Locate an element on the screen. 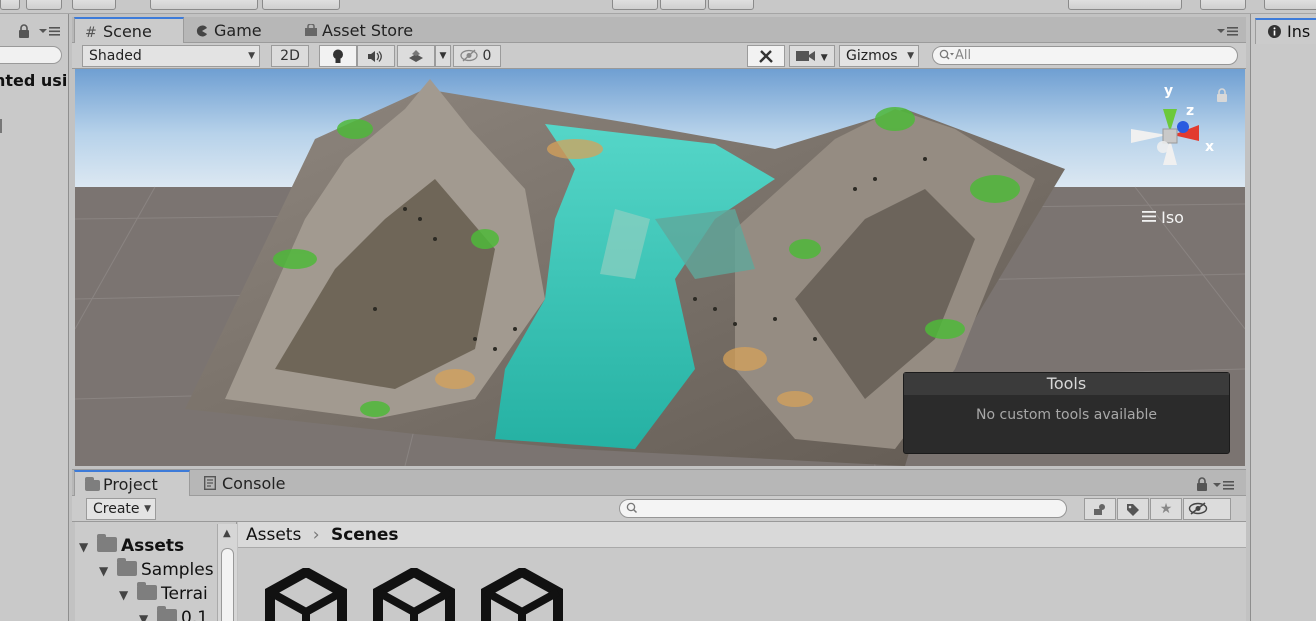  tab-scene: # Scene is located at coordinates (129, 30).